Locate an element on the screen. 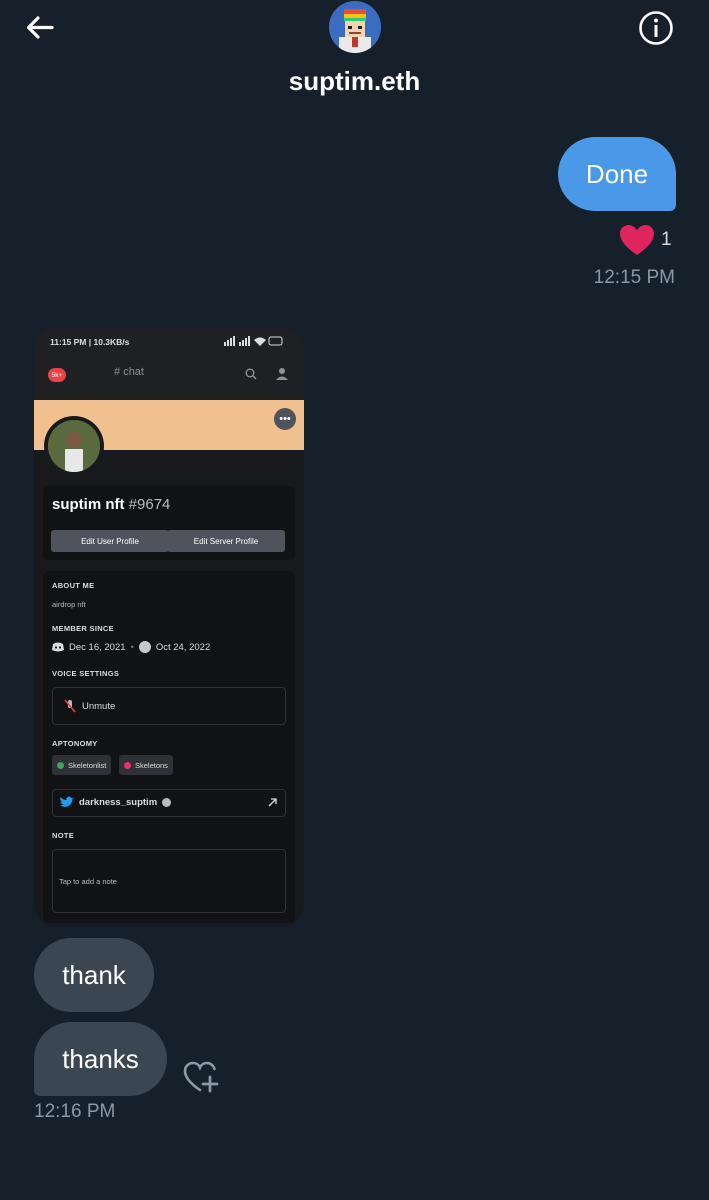 This screenshot has width=709, height=1200. profile-photo is located at coordinates (74, 446).